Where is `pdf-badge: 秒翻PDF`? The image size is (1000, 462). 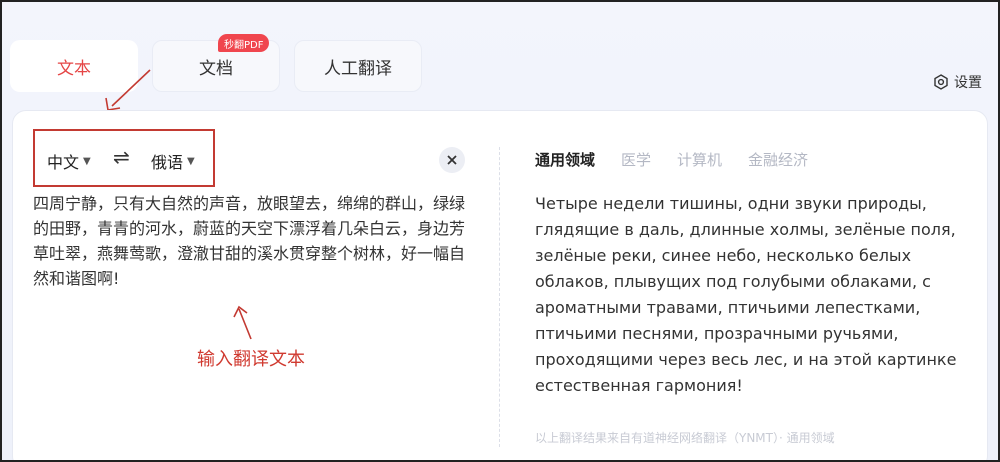 pdf-badge: 秒翻PDF is located at coordinates (244, 43).